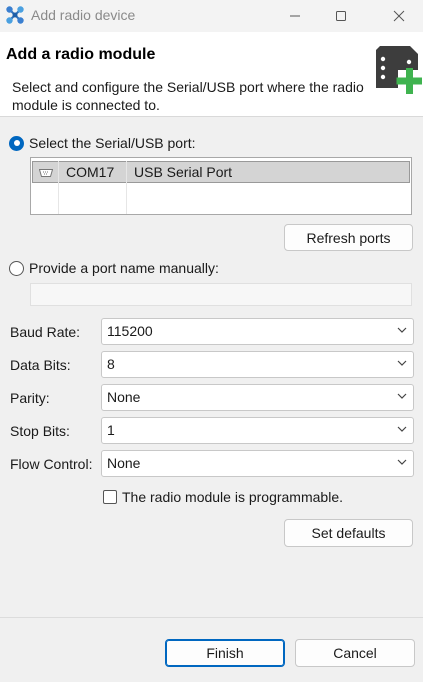 This screenshot has width=423, height=682. I want to click on data-bits-value: 8, so click(111, 364).